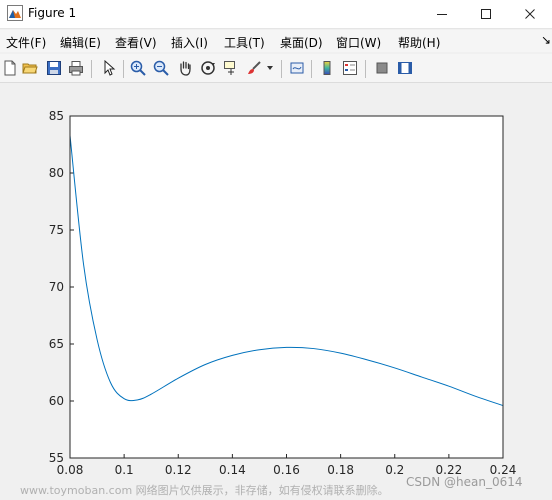  I want to click on print-icon, so click(76, 68).